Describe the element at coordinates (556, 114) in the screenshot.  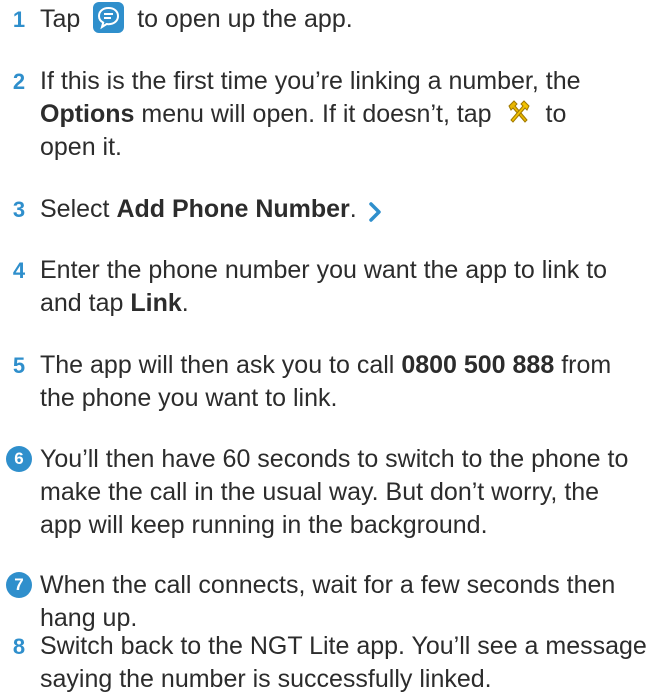
I see `step-text: to` at that location.